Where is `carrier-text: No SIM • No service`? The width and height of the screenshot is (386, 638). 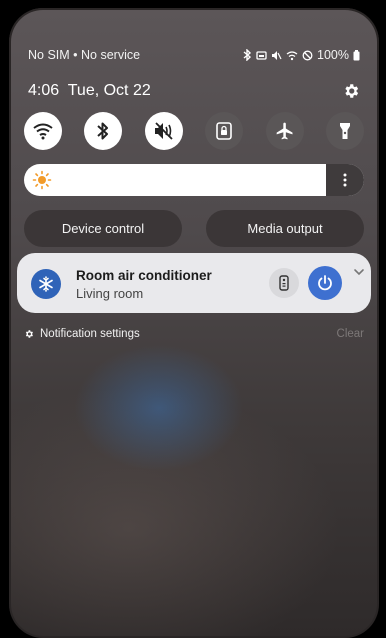
carrier-text: No SIM • No service is located at coordinates (84, 55).